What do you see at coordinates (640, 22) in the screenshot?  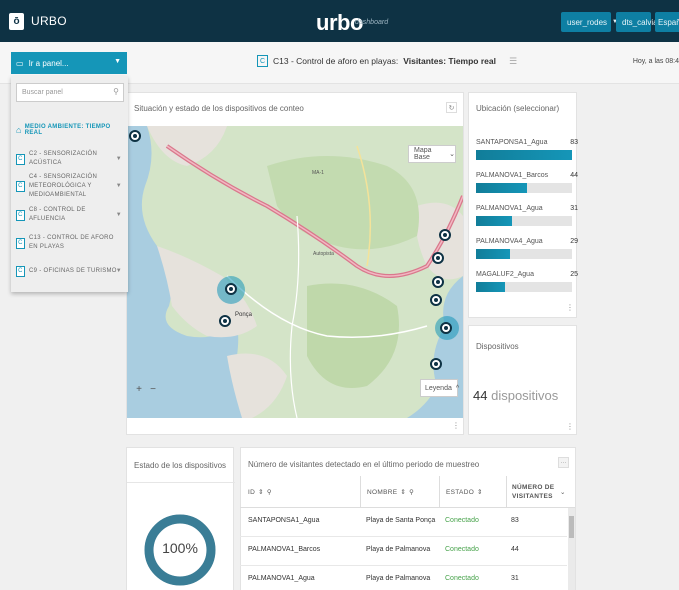 I see `city-label: dts_calvia` at bounding box center [640, 22].